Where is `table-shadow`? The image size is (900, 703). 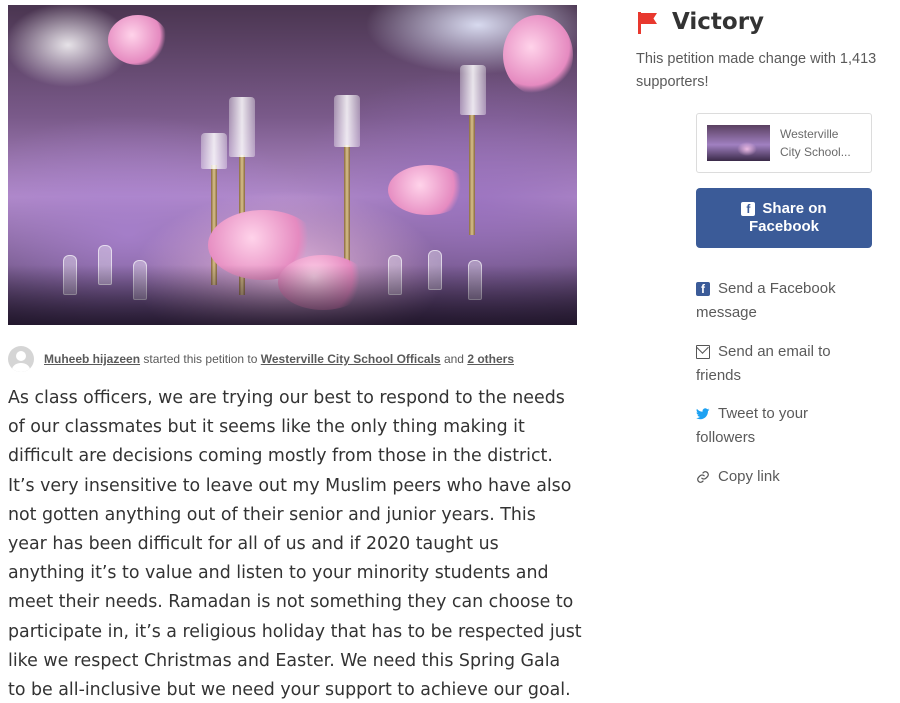
table-shadow is located at coordinates (292, 295).